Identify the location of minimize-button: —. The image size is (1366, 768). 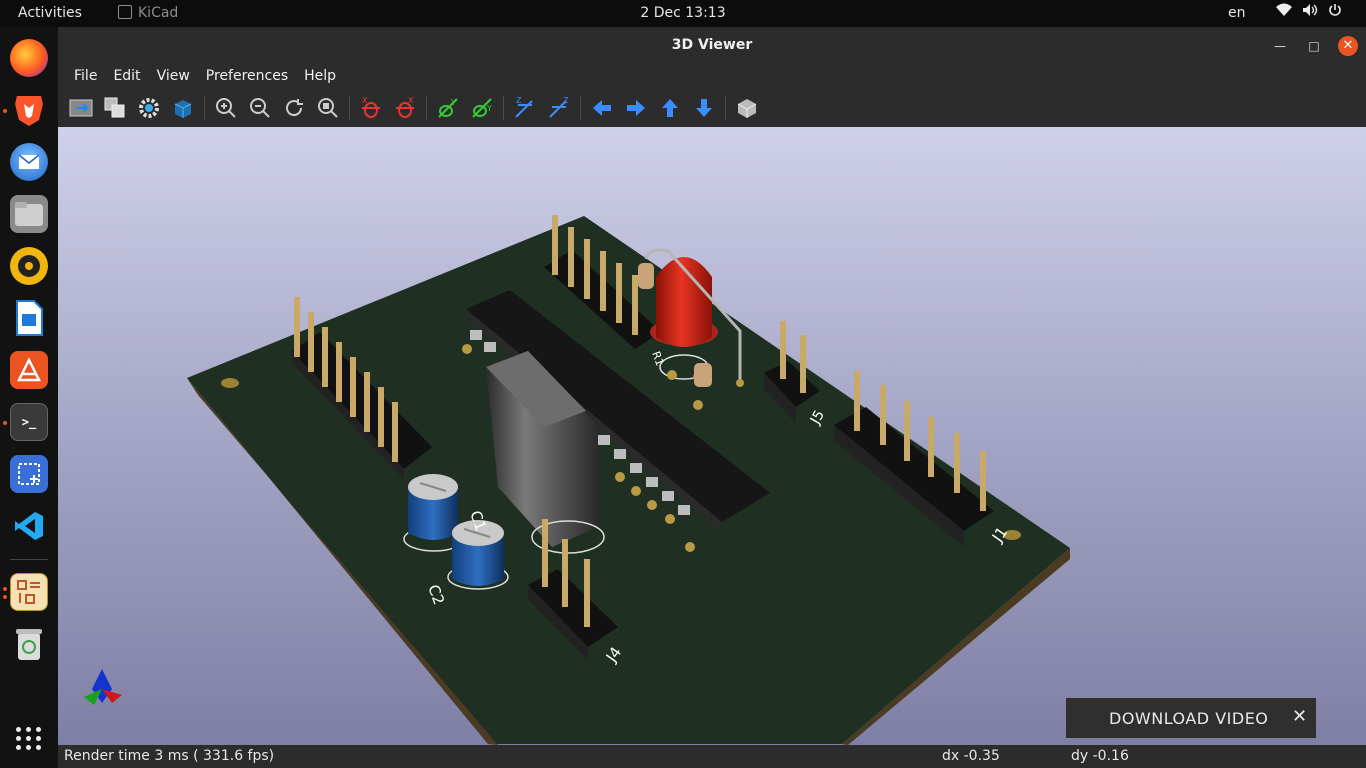
(1280, 46).